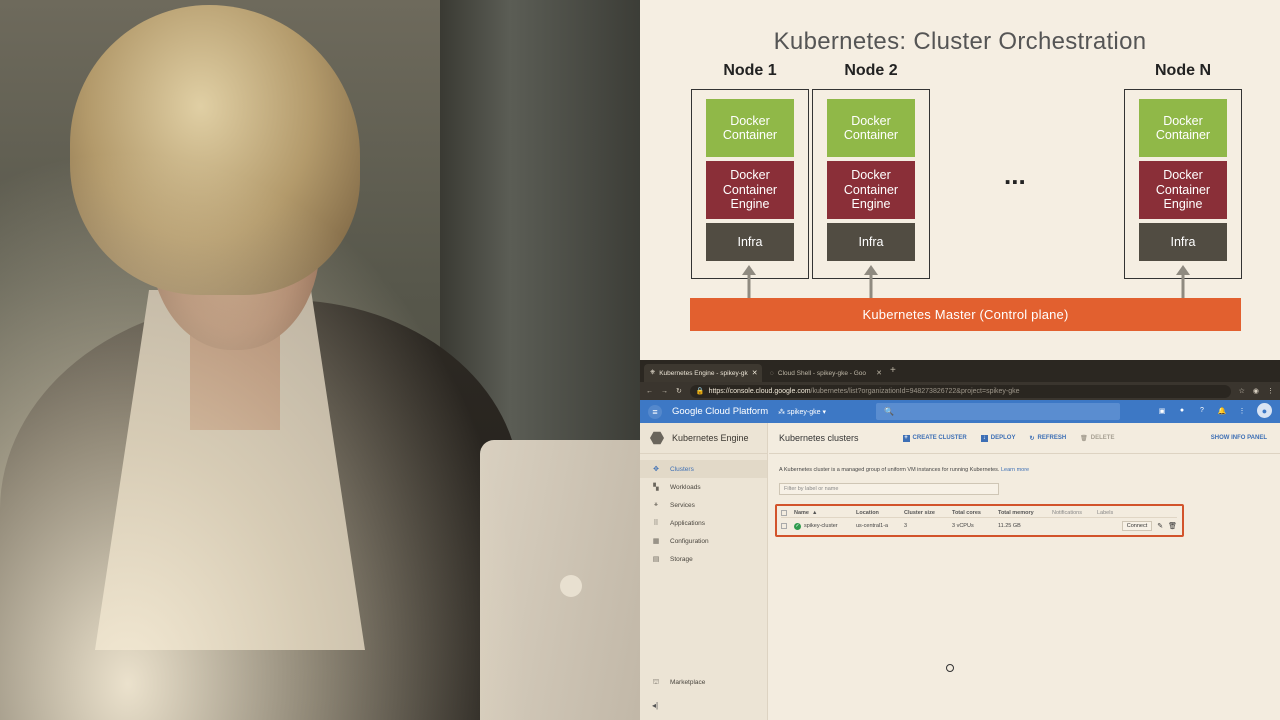  Describe the element at coordinates (688, 682) in the screenshot. I see `sidebar-item-label: Marketplace` at that location.